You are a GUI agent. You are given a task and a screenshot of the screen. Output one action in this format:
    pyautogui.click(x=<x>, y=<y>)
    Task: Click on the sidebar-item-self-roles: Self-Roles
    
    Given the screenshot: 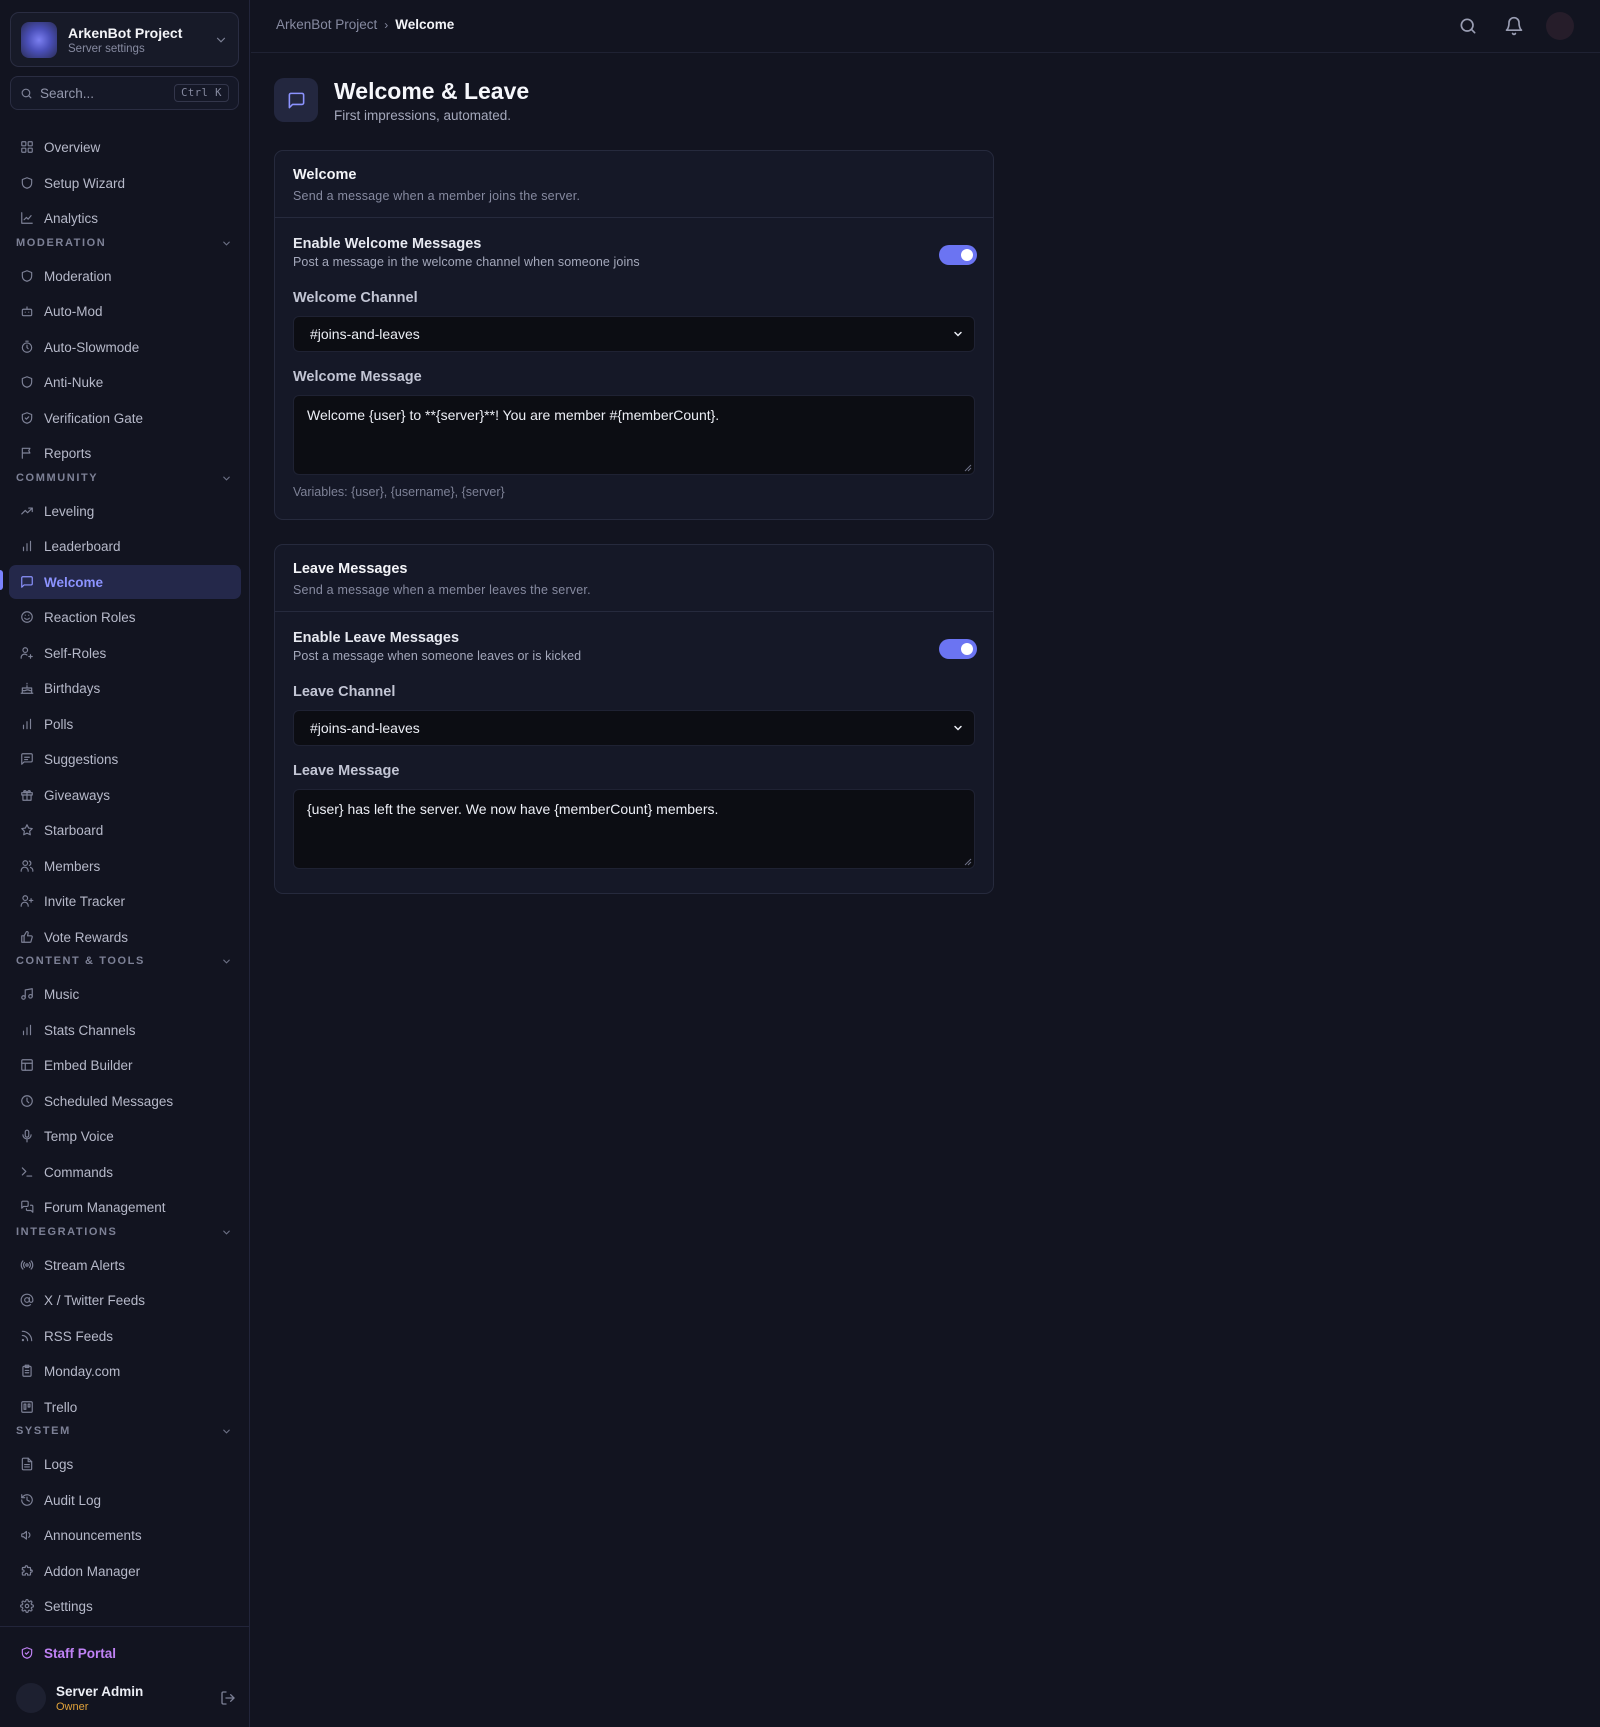 What is the action you would take?
    pyautogui.click(x=125, y=653)
    